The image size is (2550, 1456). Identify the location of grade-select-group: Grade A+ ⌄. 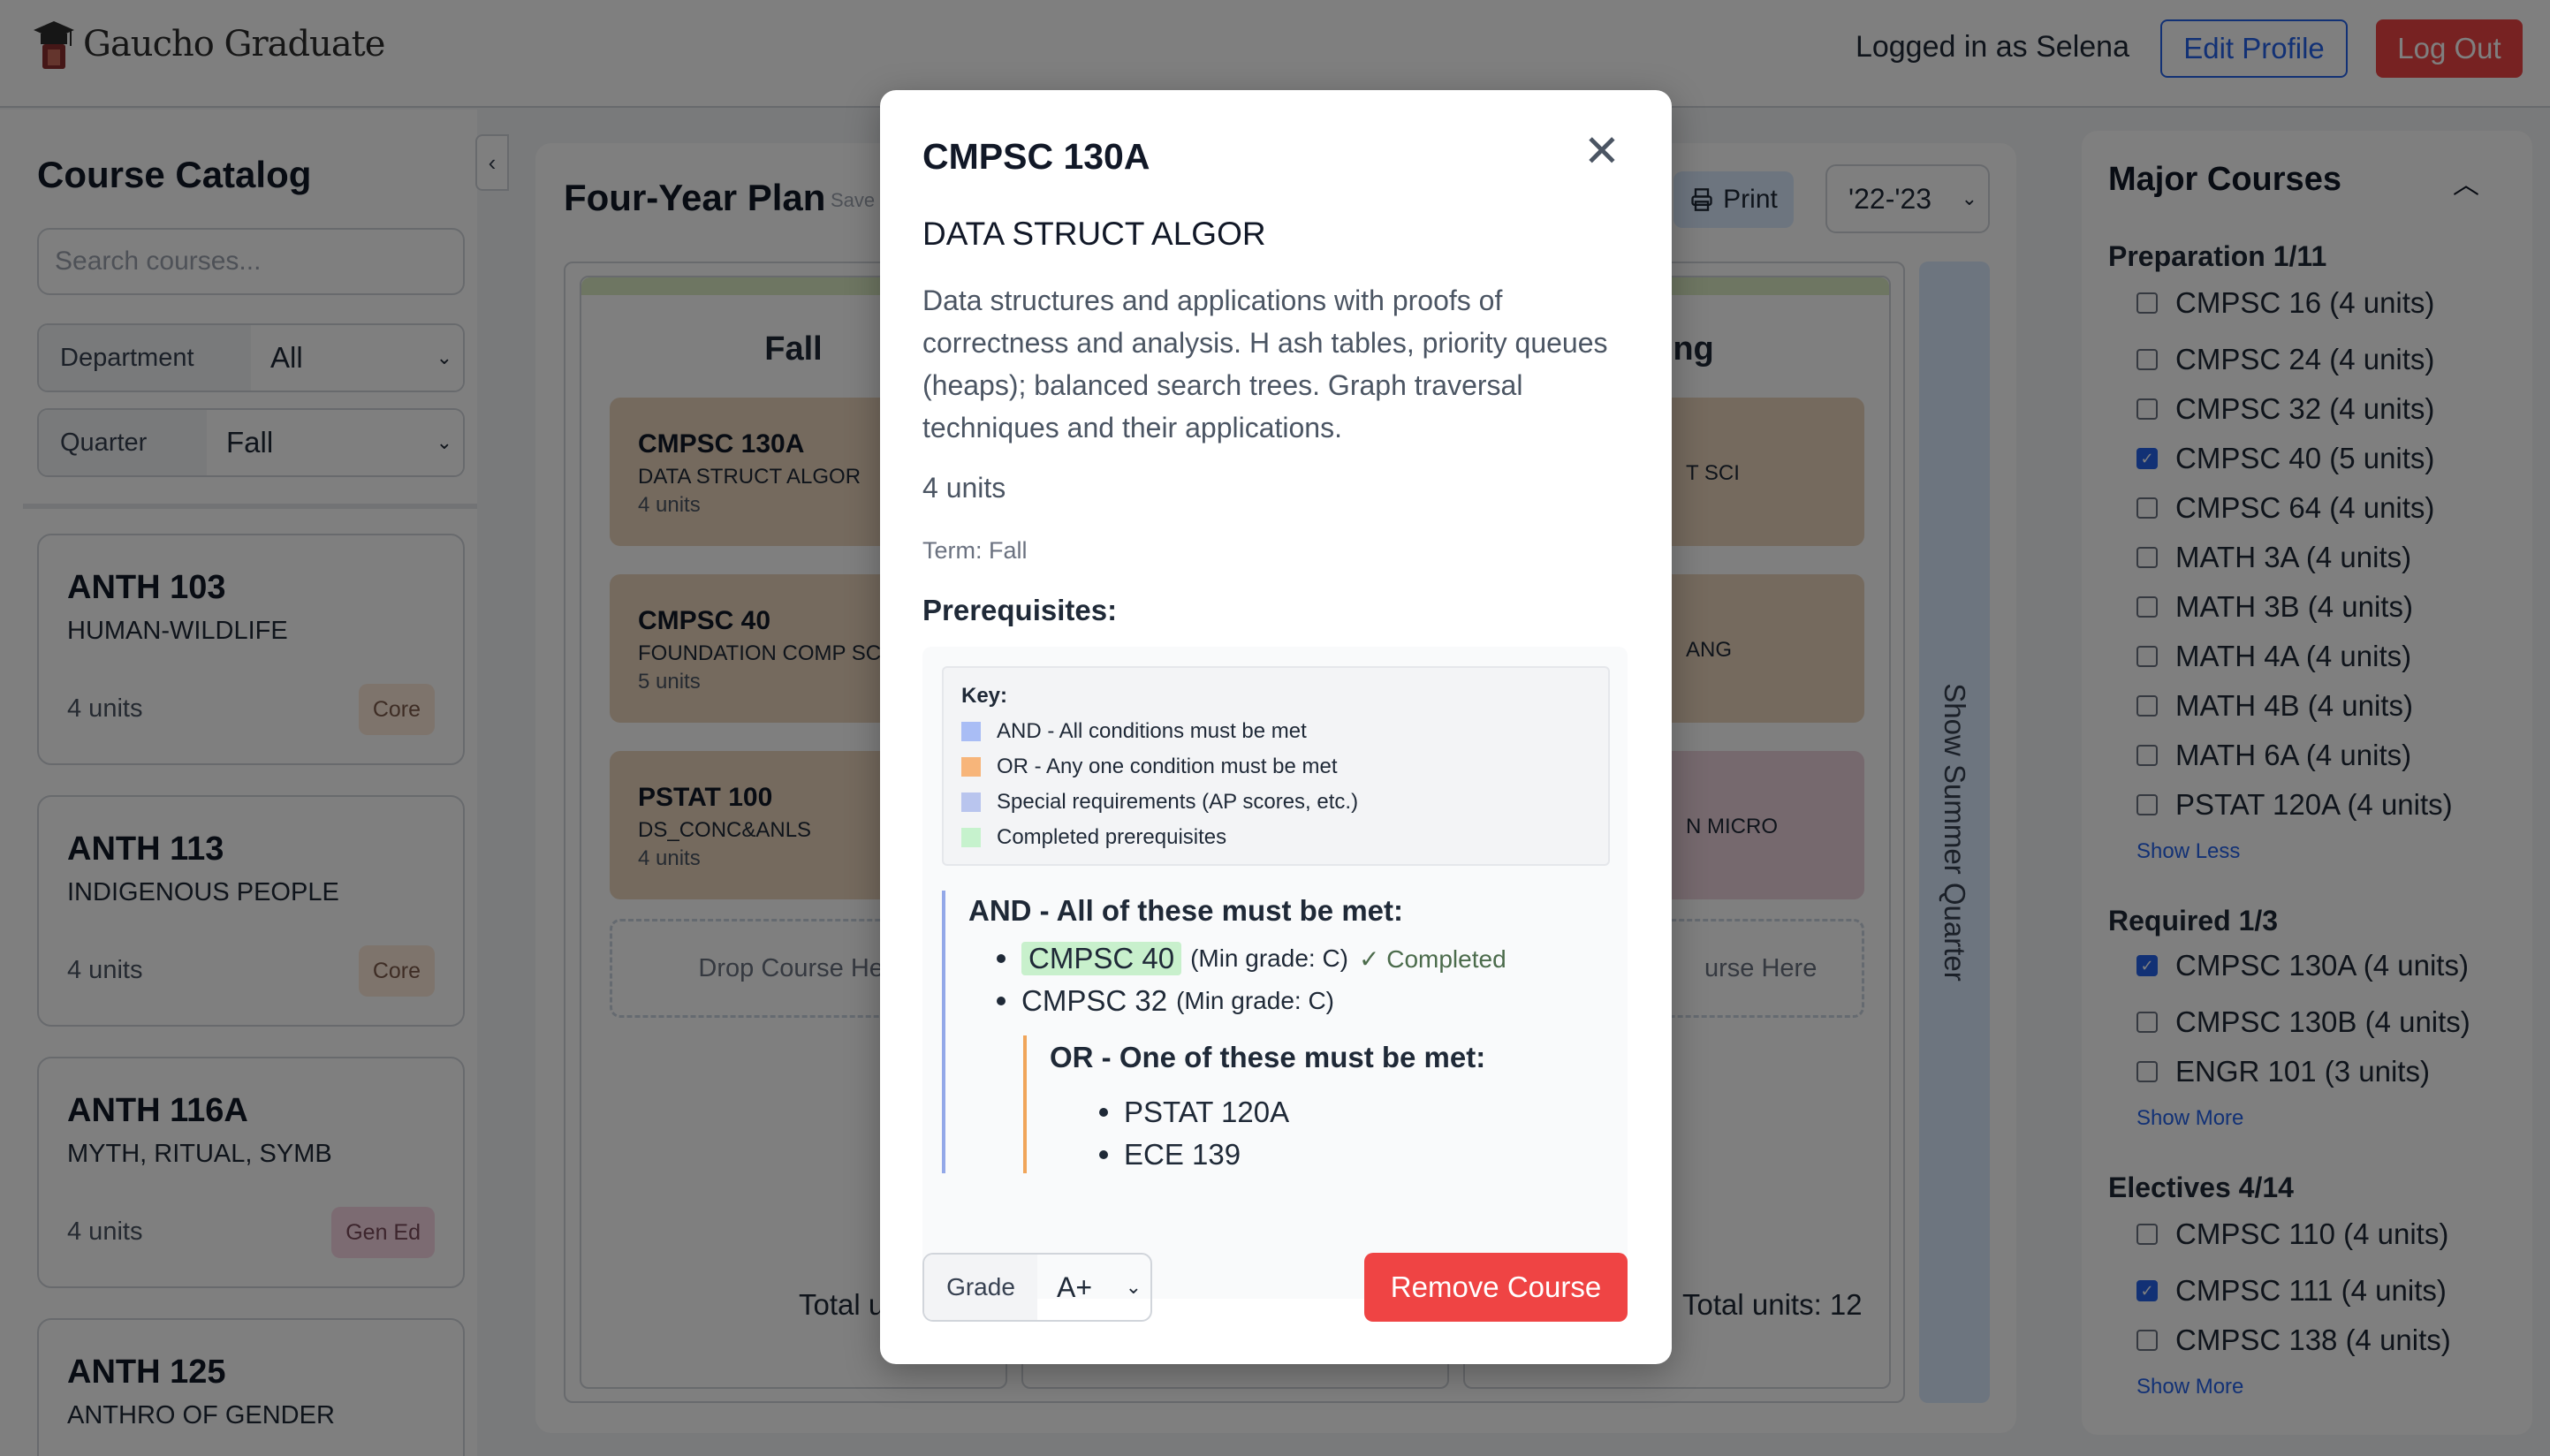
(1037, 1287).